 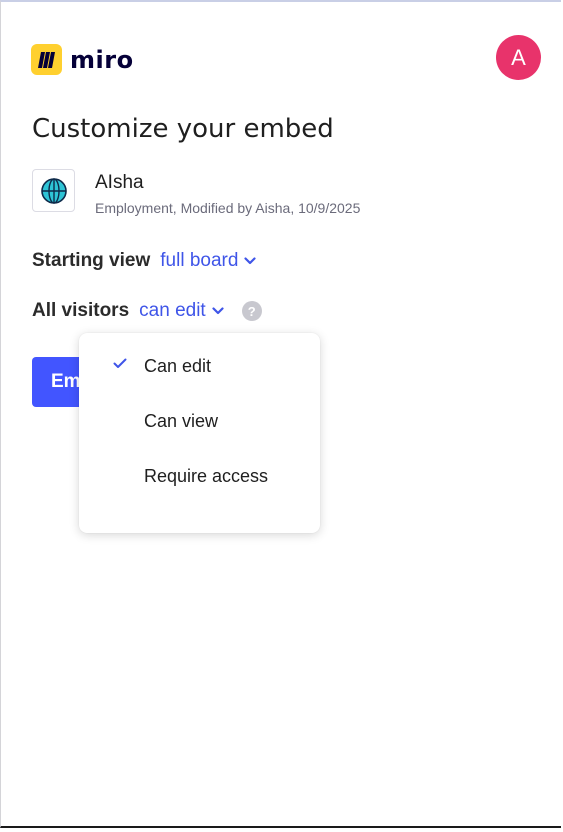 What do you see at coordinates (46, 59) in the screenshot?
I see `miro-logo-icon` at bounding box center [46, 59].